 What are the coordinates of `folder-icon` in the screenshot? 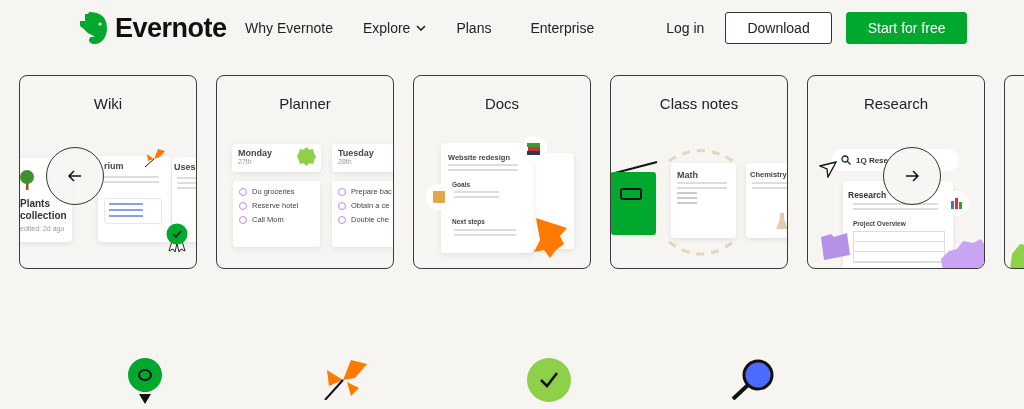 It's located at (835, 246).